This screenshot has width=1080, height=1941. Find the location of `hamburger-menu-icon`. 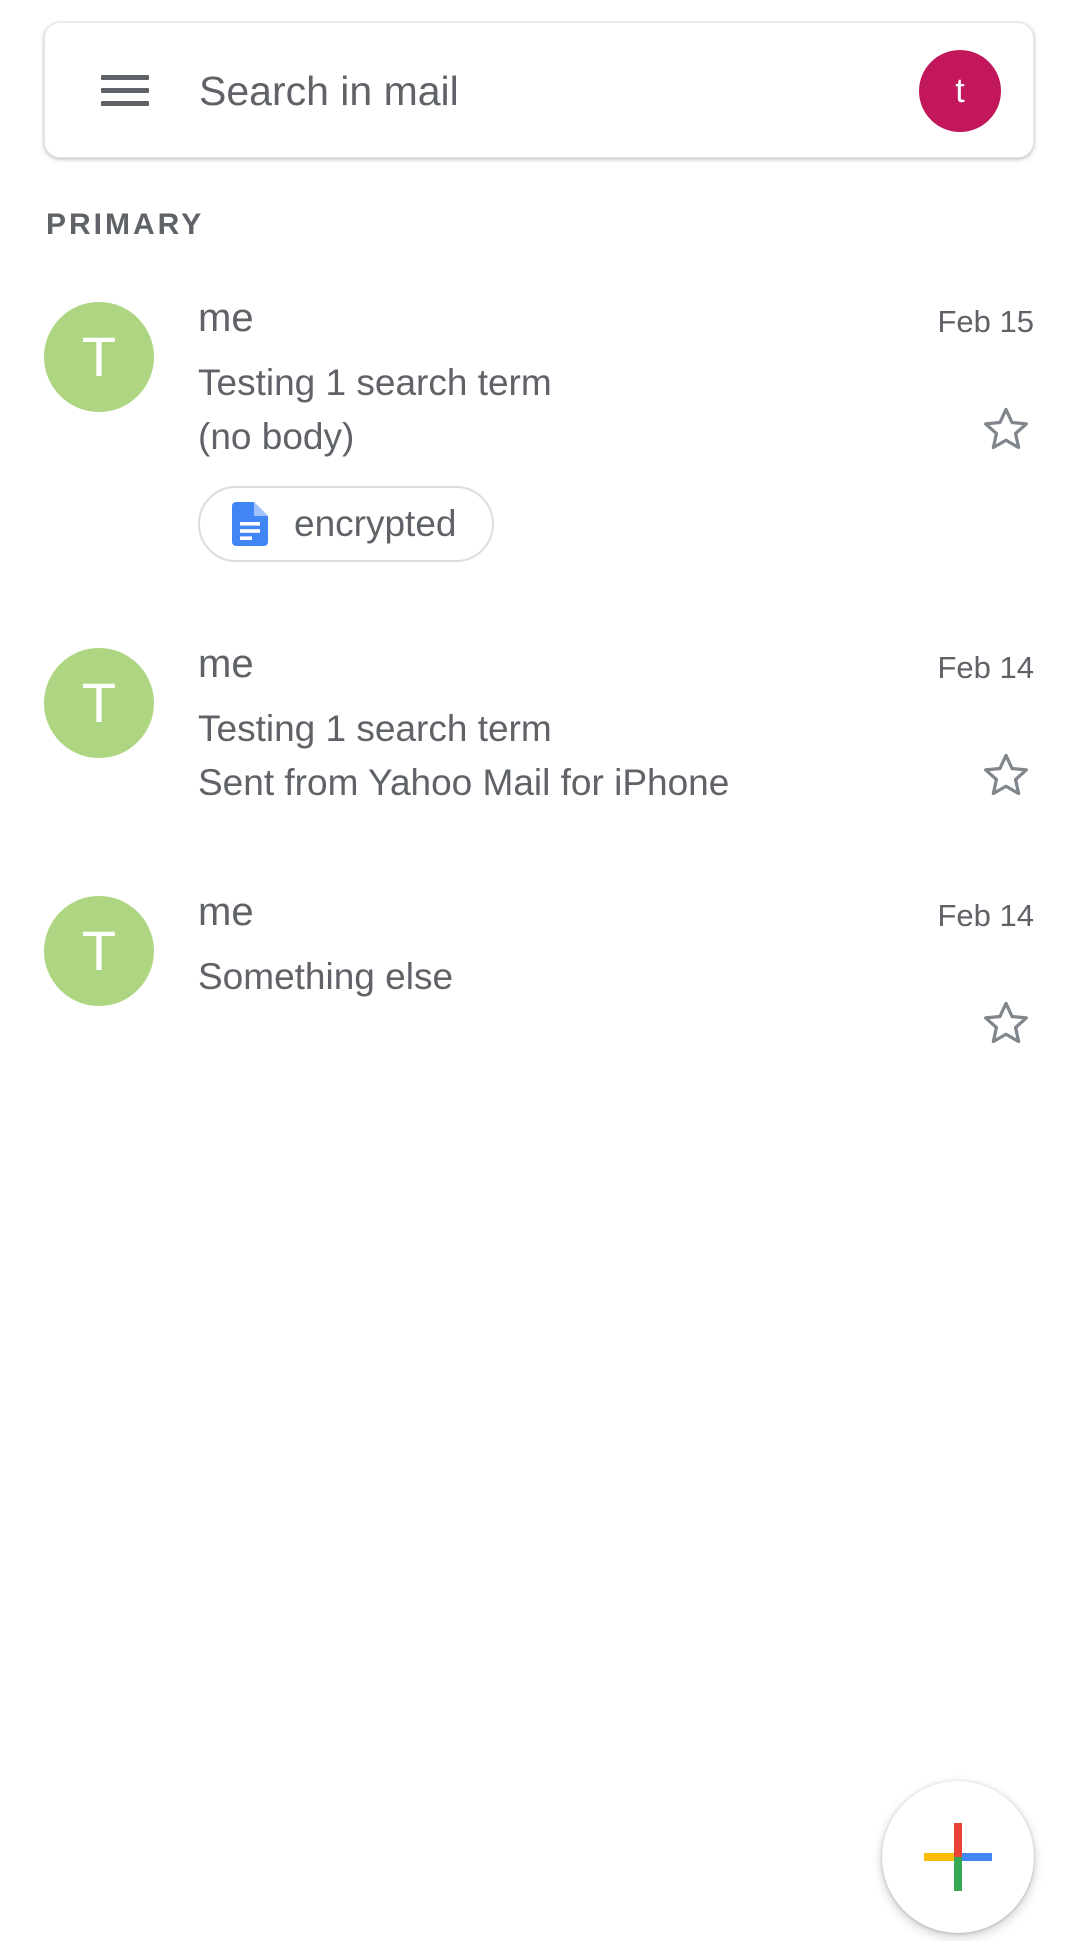

hamburger-menu-icon is located at coordinates (125, 91).